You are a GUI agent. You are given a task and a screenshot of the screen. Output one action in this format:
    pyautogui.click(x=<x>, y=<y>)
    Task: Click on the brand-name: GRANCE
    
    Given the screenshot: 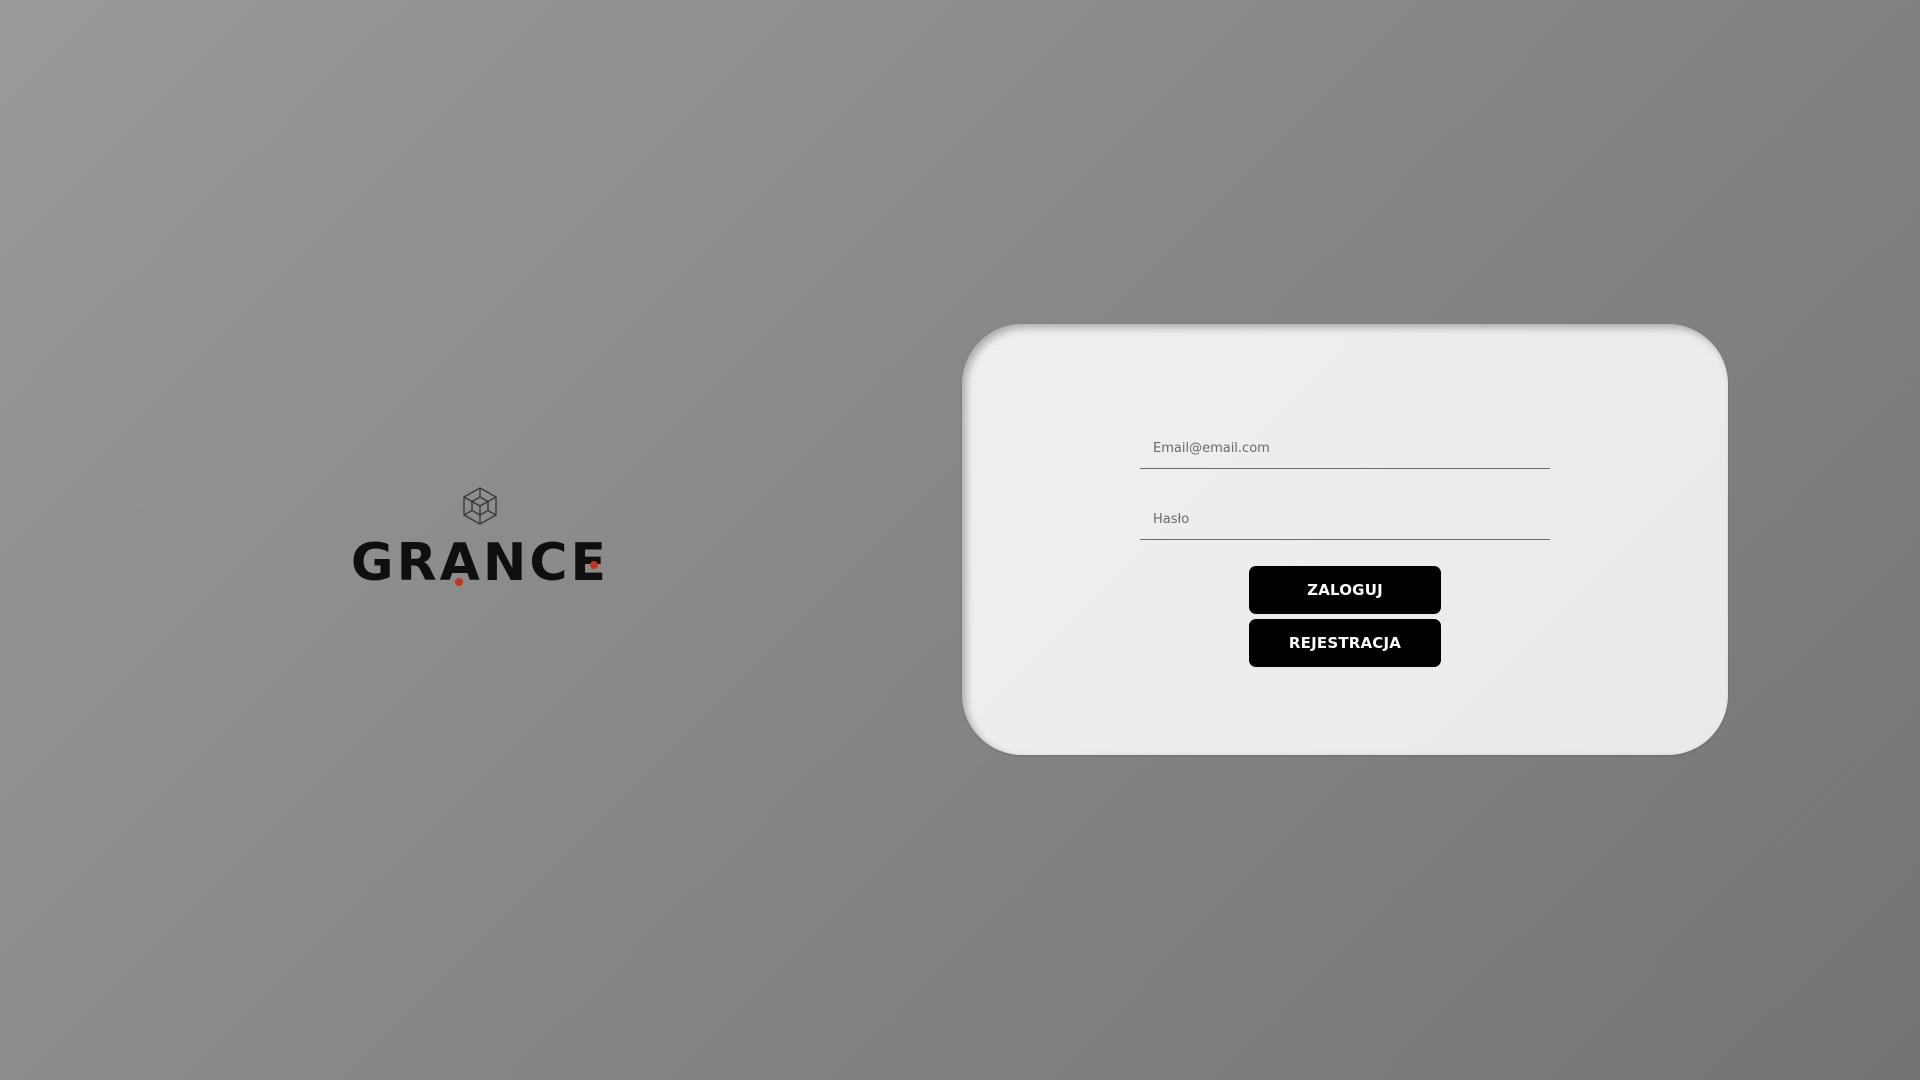 What is the action you would take?
    pyautogui.click(x=480, y=562)
    